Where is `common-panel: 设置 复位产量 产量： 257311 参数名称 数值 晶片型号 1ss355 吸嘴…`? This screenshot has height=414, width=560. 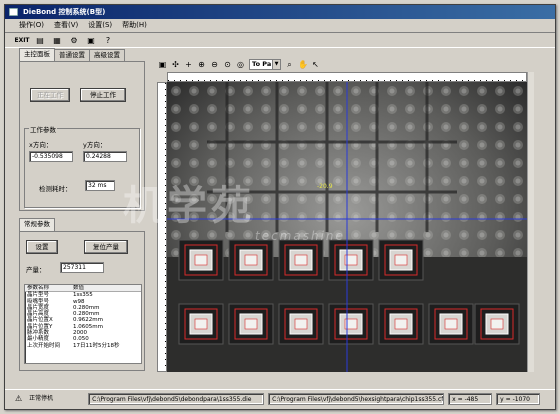 common-panel: 设置 复位产量 产量： 257311 参数名称 数值 晶片型号 1ss355 吸嘴… is located at coordinates (82, 301).